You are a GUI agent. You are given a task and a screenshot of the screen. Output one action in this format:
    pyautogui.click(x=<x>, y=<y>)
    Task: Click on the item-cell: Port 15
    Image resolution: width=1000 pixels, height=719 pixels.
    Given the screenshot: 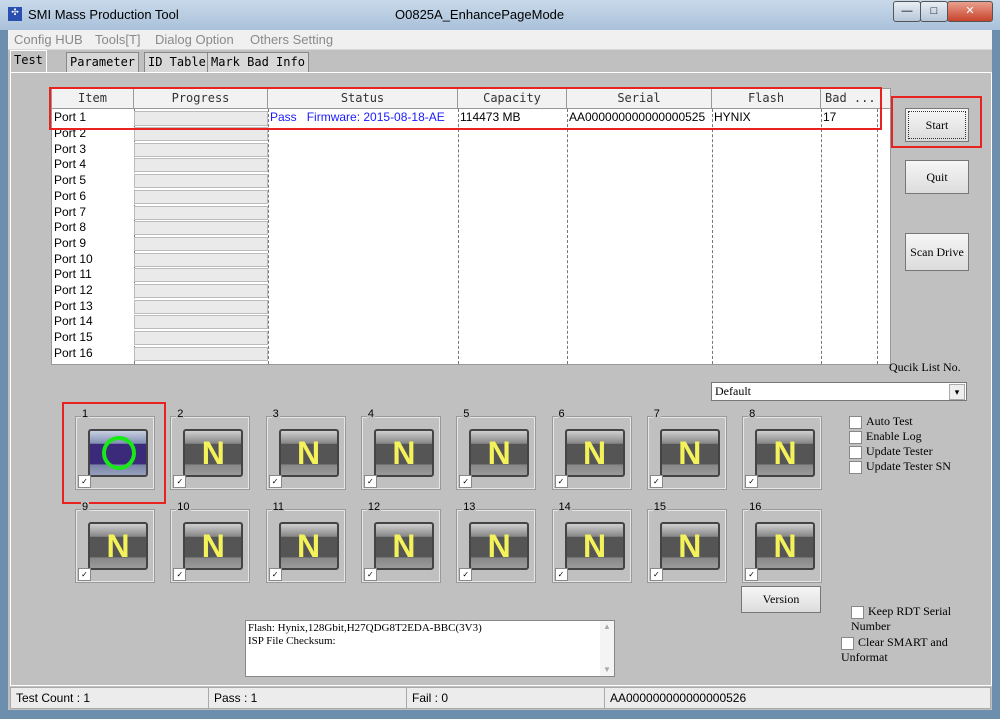 What is the action you would take?
    pyautogui.click(x=73, y=337)
    